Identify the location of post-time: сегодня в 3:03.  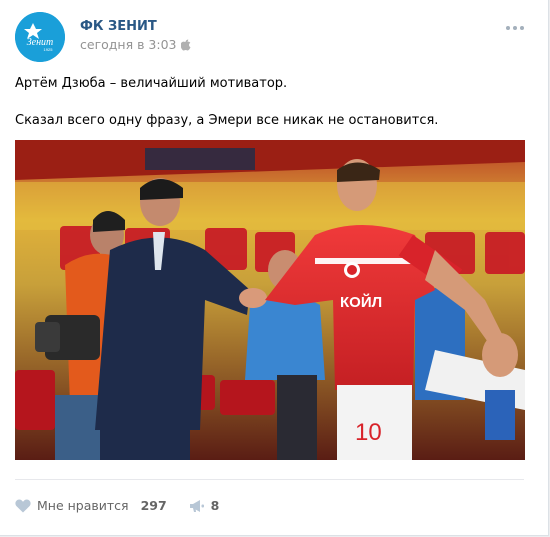
(135, 44).